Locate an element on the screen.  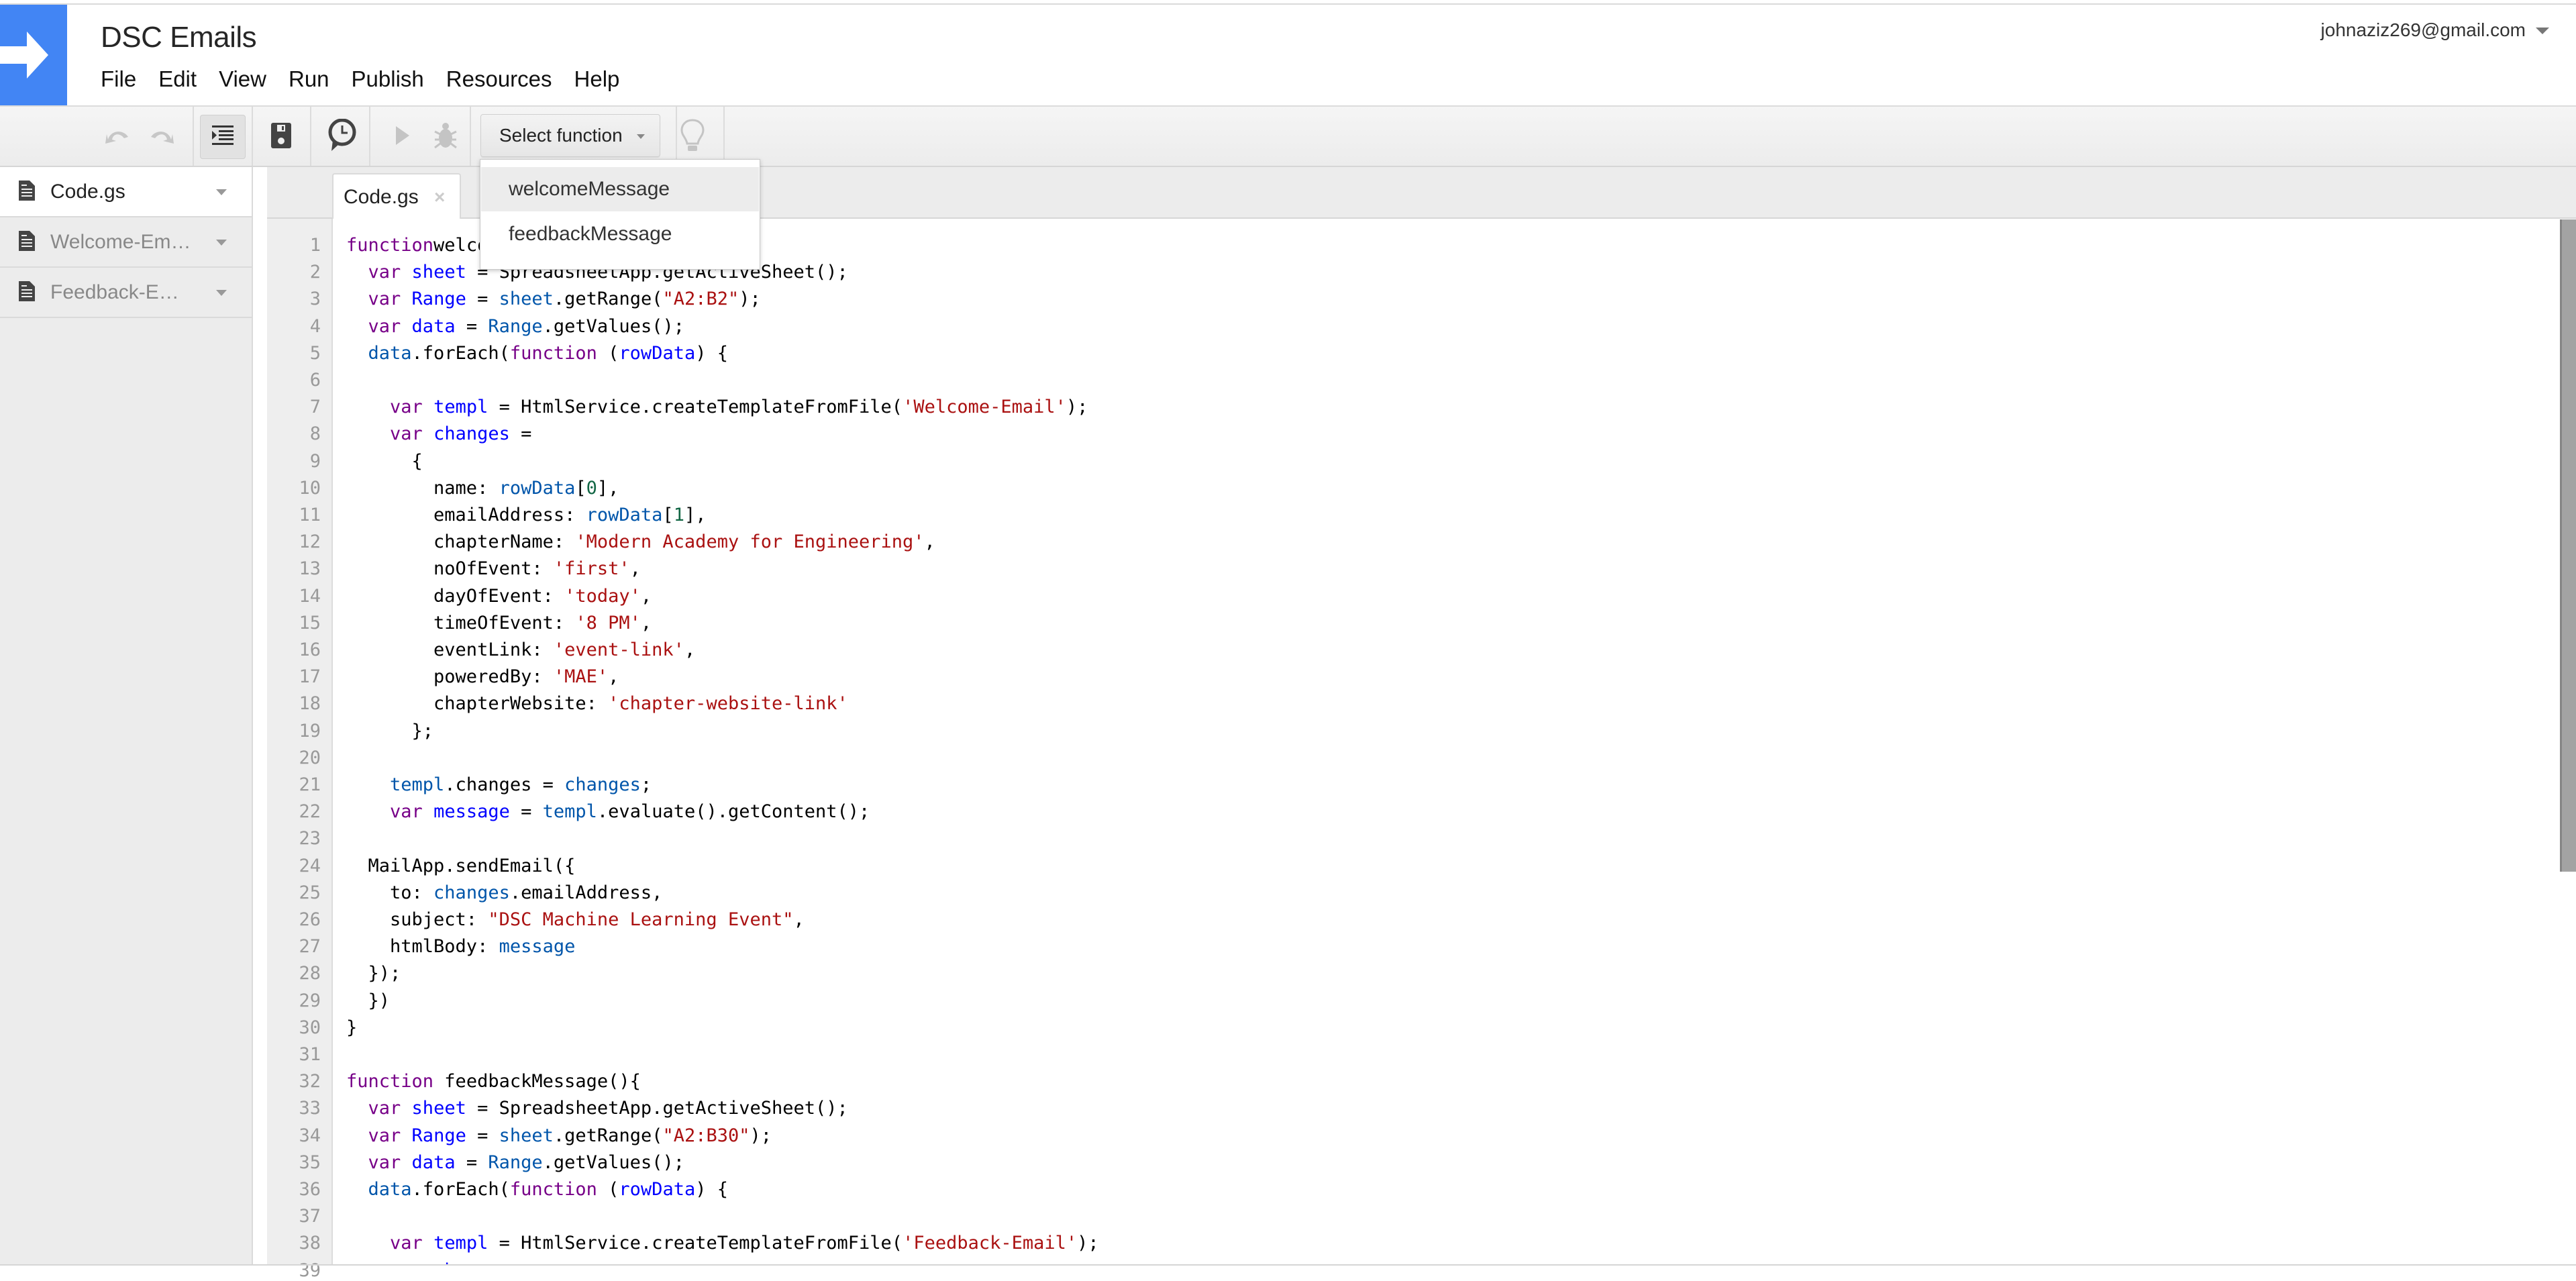
code-line: eventLink: 'event-link', is located at coordinates (520, 649).